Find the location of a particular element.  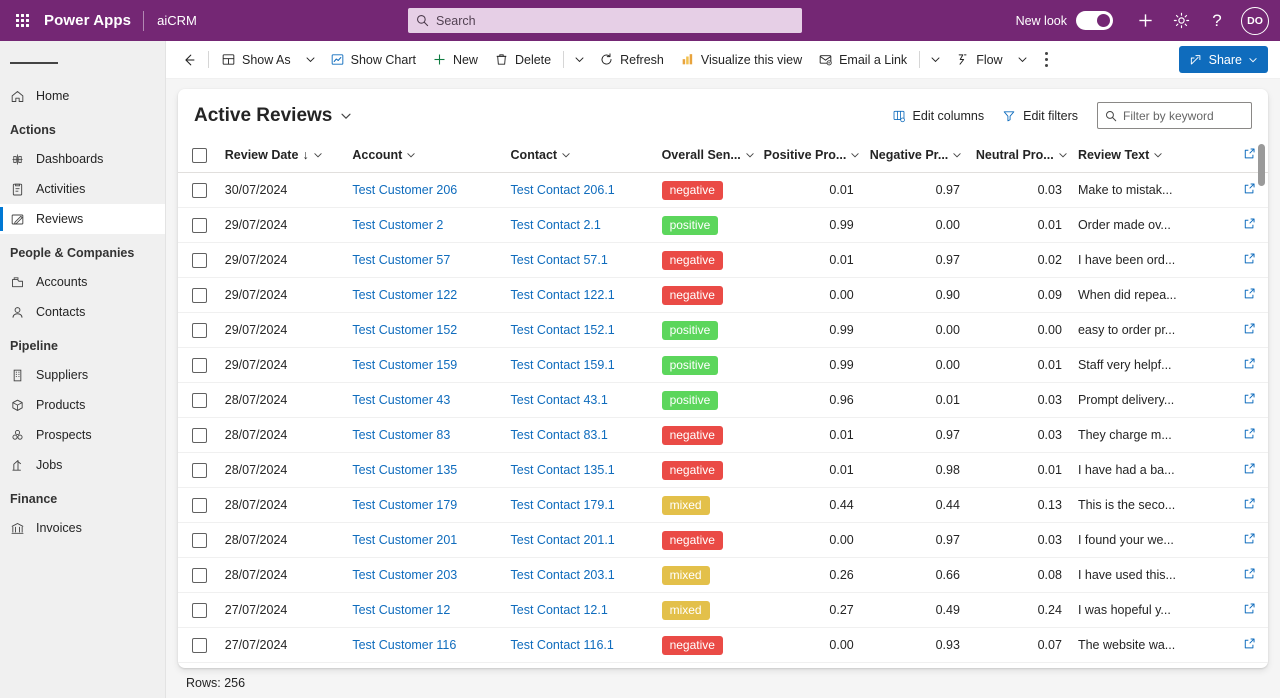

vertical-scrollbar is located at coordinates (1261, 406).